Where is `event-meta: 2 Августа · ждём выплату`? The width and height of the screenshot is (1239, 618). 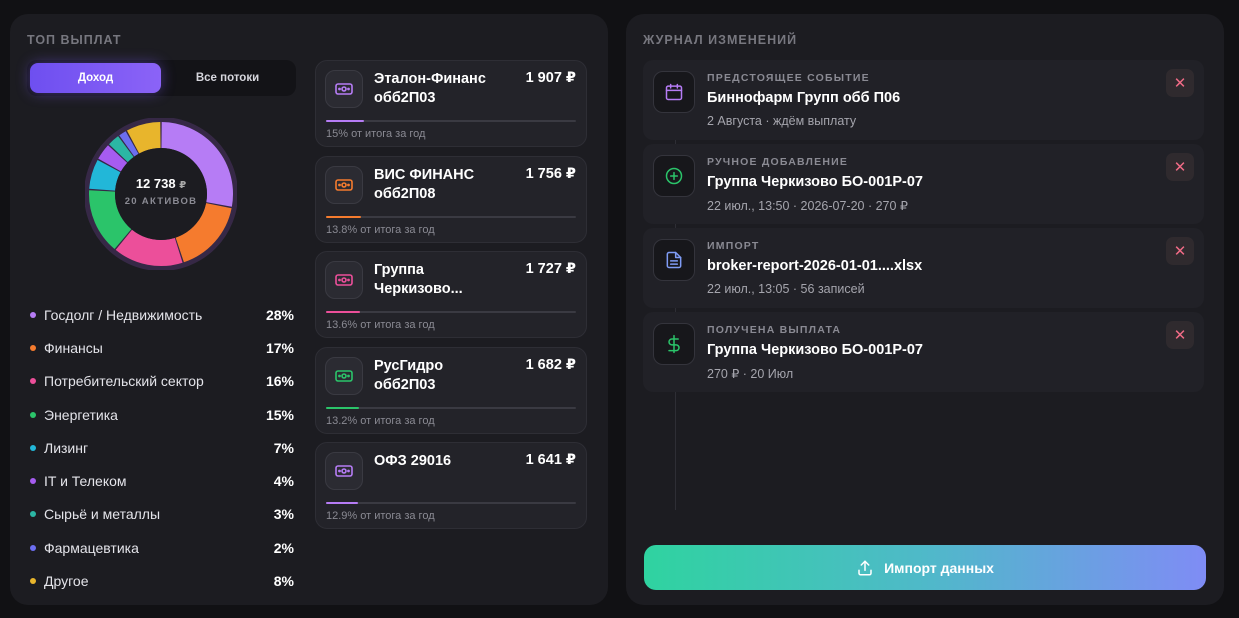
event-meta: 2 Августа · ждём выплату is located at coordinates (782, 121).